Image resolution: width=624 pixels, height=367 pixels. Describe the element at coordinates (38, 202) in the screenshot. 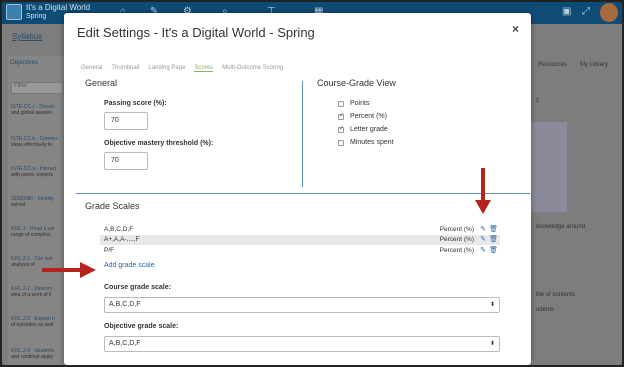

I see `objective-list-item: 32369380 - Identify solved.` at that location.